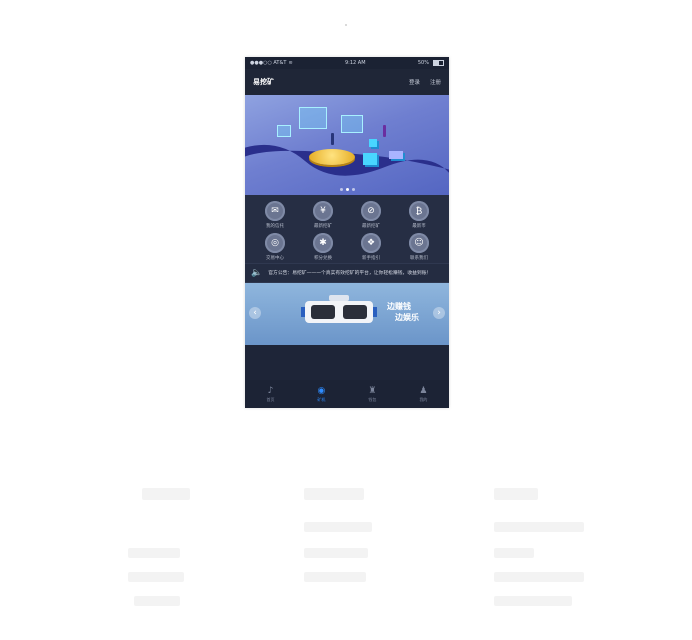 This screenshot has width=692, height=640. What do you see at coordinates (339, 309) in the screenshot?
I see `vr-headset-illustration` at bounding box center [339, 309].